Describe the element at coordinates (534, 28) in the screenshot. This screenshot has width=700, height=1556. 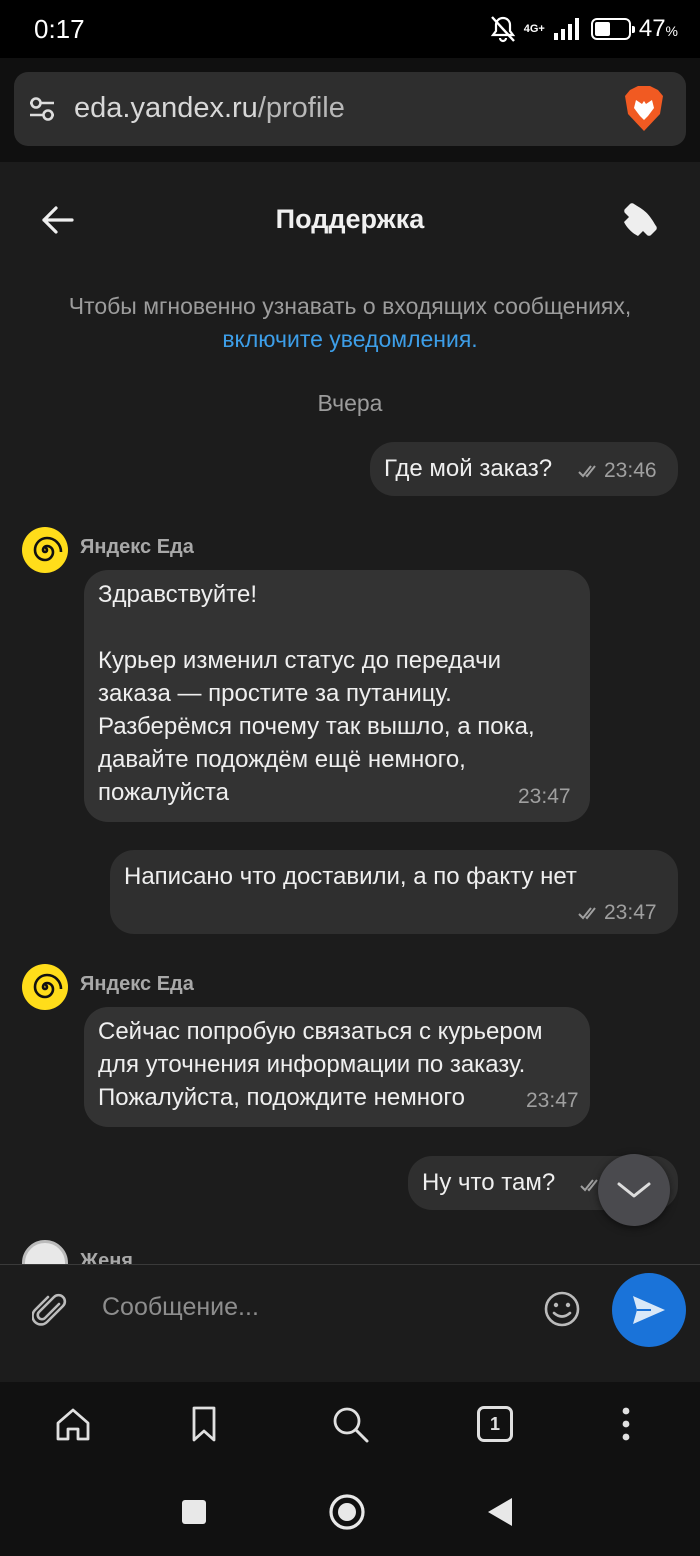
I see `network-type: 4G+` at that location.